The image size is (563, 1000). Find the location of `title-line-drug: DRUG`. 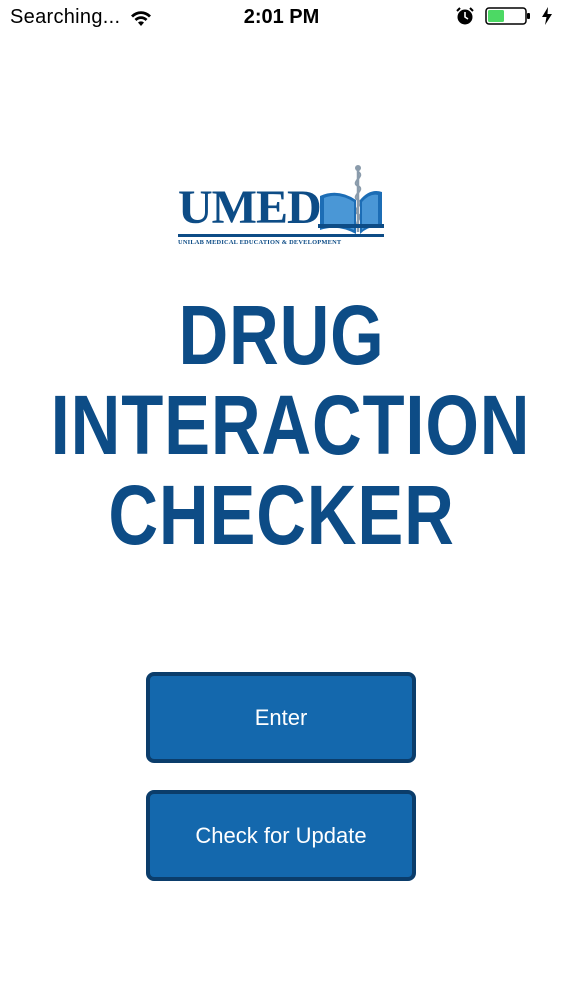

title-line-drug: DRUG is located at coordinates (281, 335).